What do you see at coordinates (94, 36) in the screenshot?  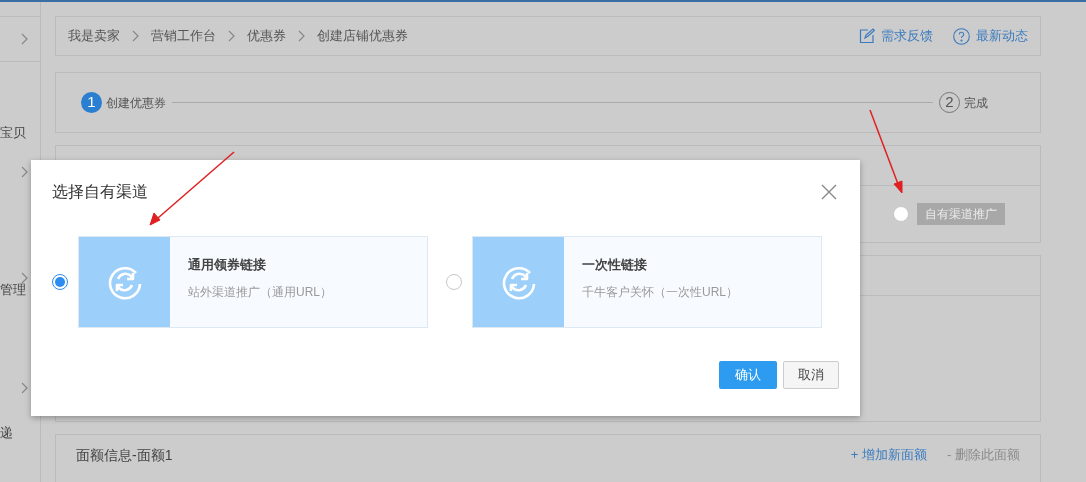 I see `breadcrumb-item: 我是卖家` at bounding box center [94, 36].